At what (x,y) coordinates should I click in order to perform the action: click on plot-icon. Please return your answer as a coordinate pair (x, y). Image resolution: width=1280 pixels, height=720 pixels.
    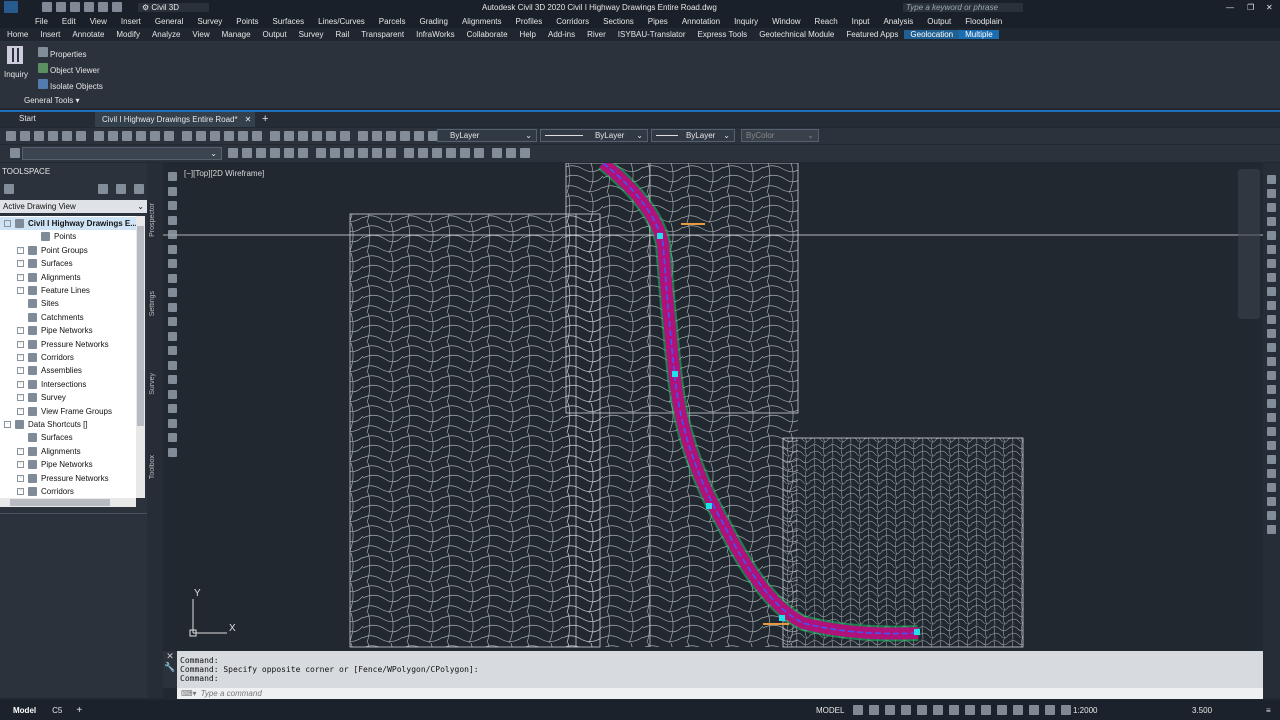
    Looking at the image, I should click on (103, 7).